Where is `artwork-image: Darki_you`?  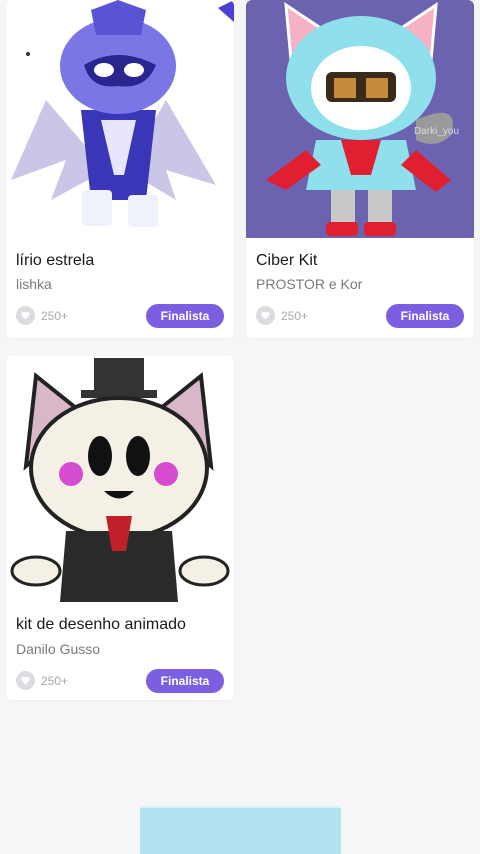 artwork-image: Darki_you is located at coordinates (360, 119).